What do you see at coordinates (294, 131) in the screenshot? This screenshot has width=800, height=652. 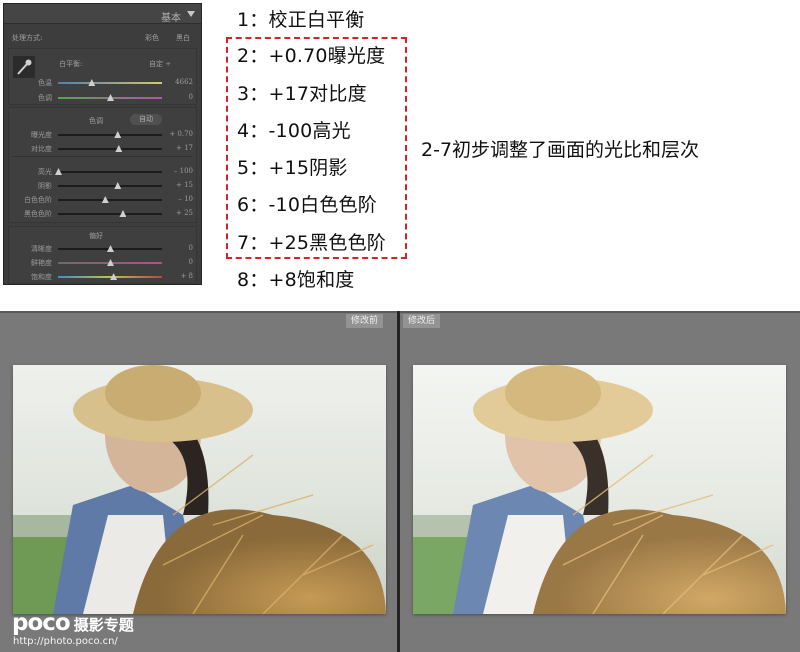 I see `step-item: 4：-100高光` at bounding box center [294, 131].